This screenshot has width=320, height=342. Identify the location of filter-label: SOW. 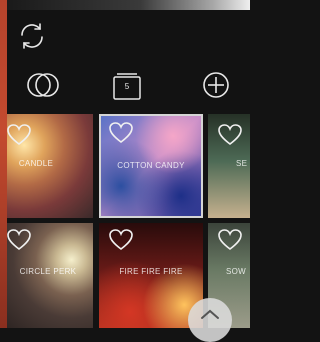
(236, 271).